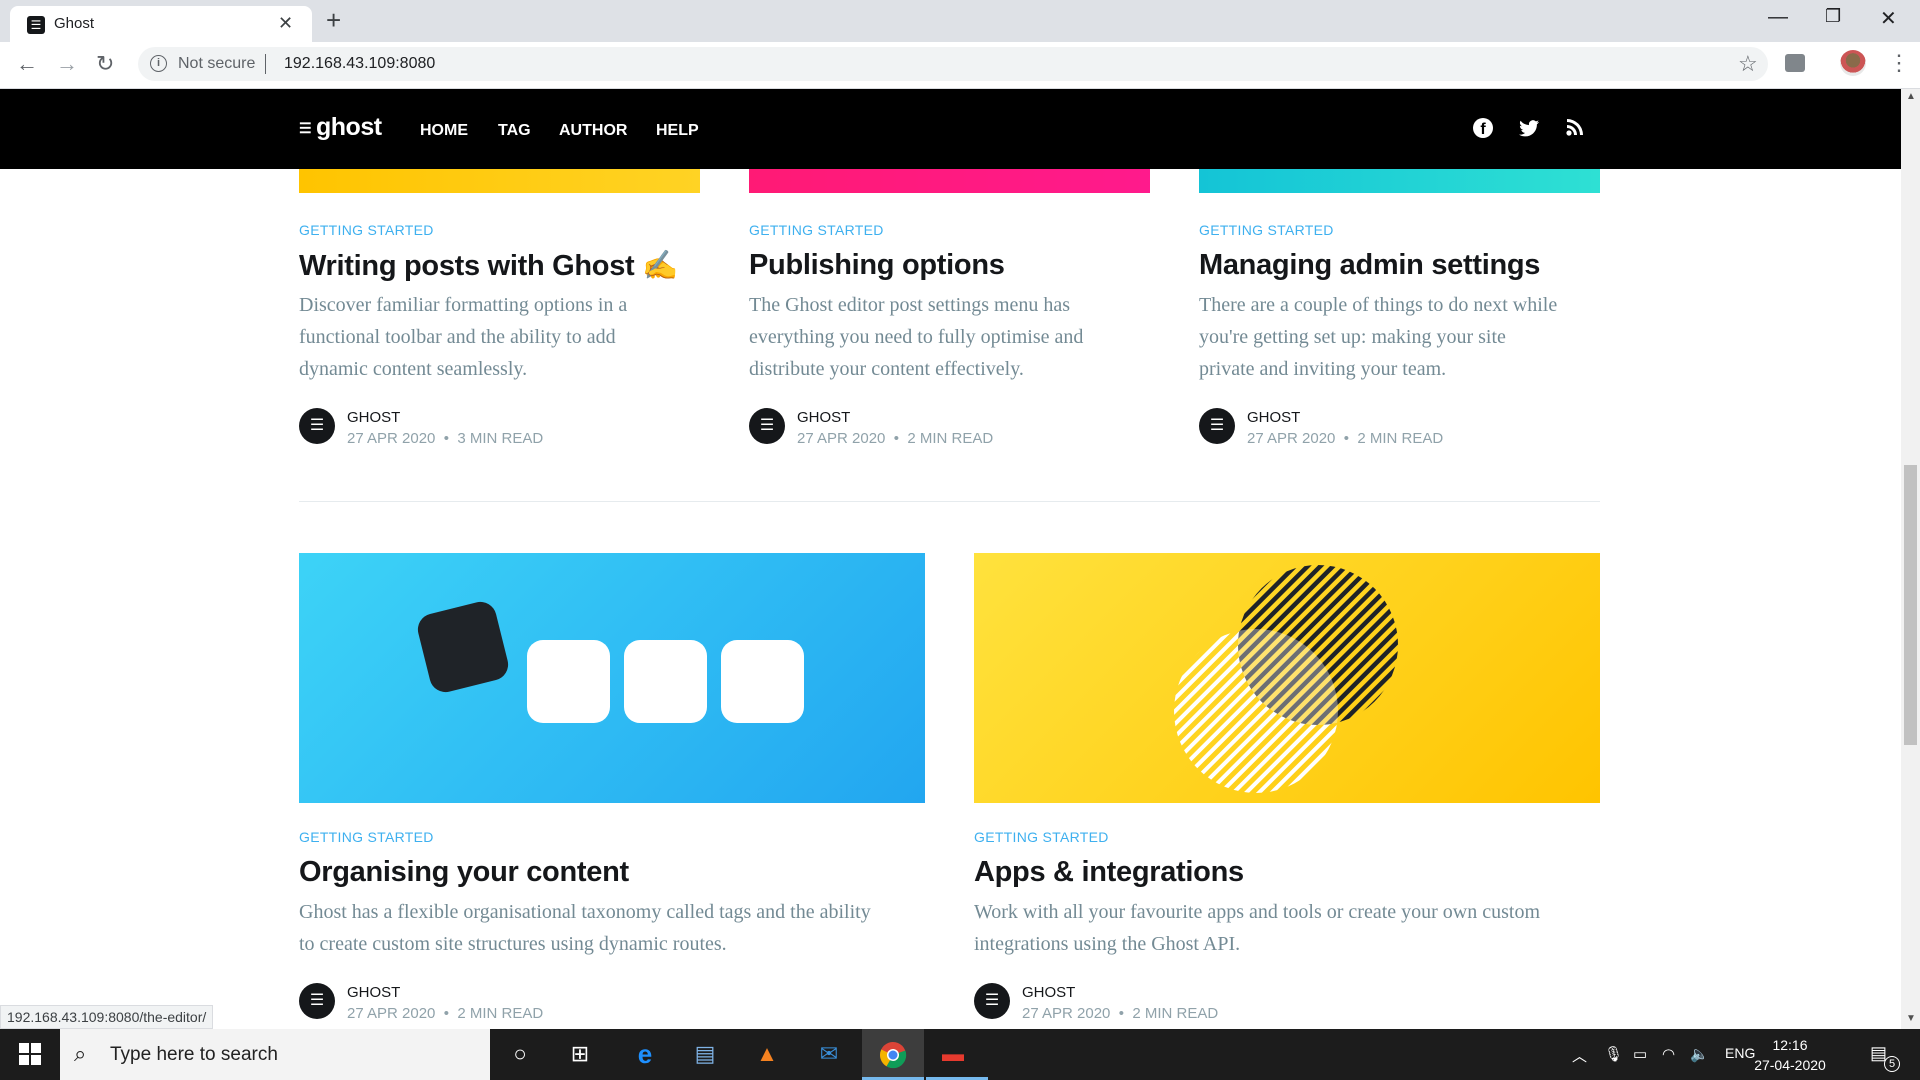 Image resolution: width=1920 pixels, height=1080 pixels. I want to click on post-title: Managing admin settings, so click(1369, 265).